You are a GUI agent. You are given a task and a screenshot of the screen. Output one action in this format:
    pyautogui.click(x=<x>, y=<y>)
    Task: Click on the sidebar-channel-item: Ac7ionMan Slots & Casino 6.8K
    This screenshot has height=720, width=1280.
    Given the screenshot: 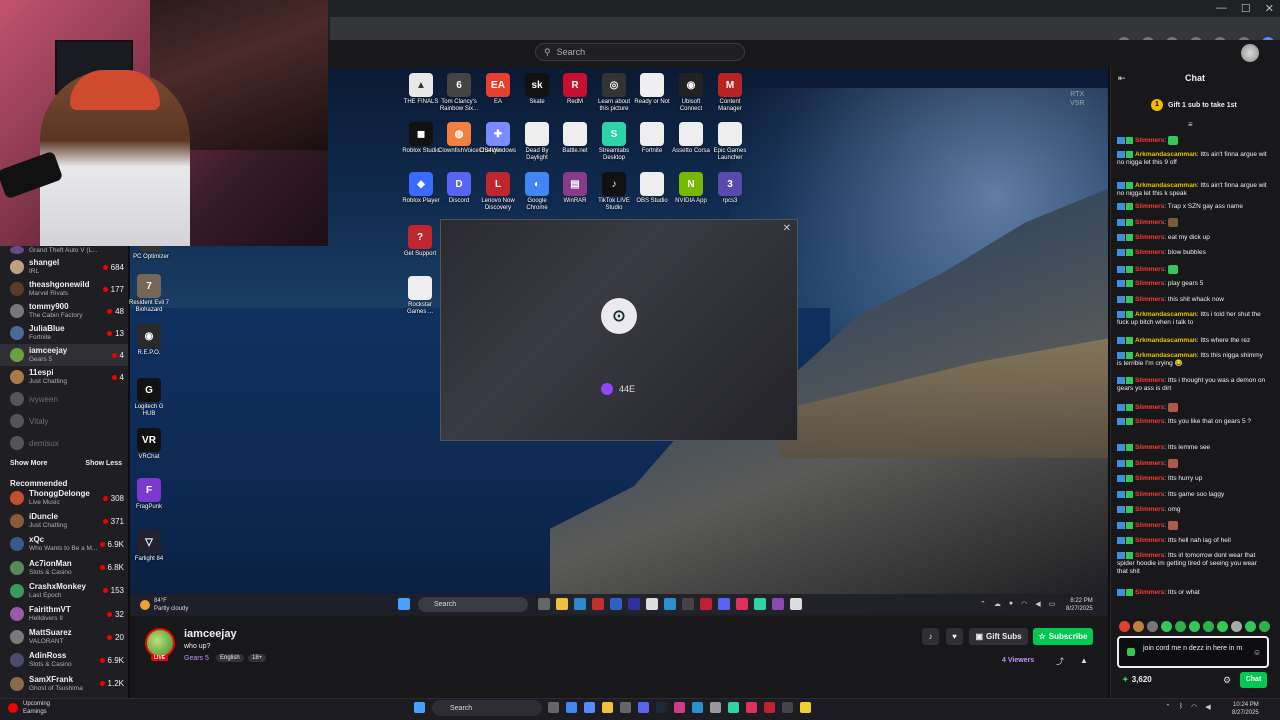 What is the action you would take?
    pyautogui.click(x=64, y=568)
    